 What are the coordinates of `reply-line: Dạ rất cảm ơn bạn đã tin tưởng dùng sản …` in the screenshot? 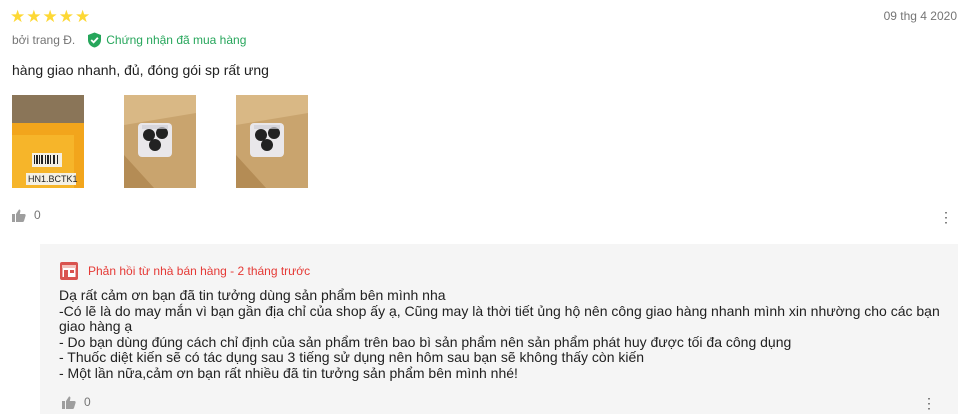 It's located at (252, 295).